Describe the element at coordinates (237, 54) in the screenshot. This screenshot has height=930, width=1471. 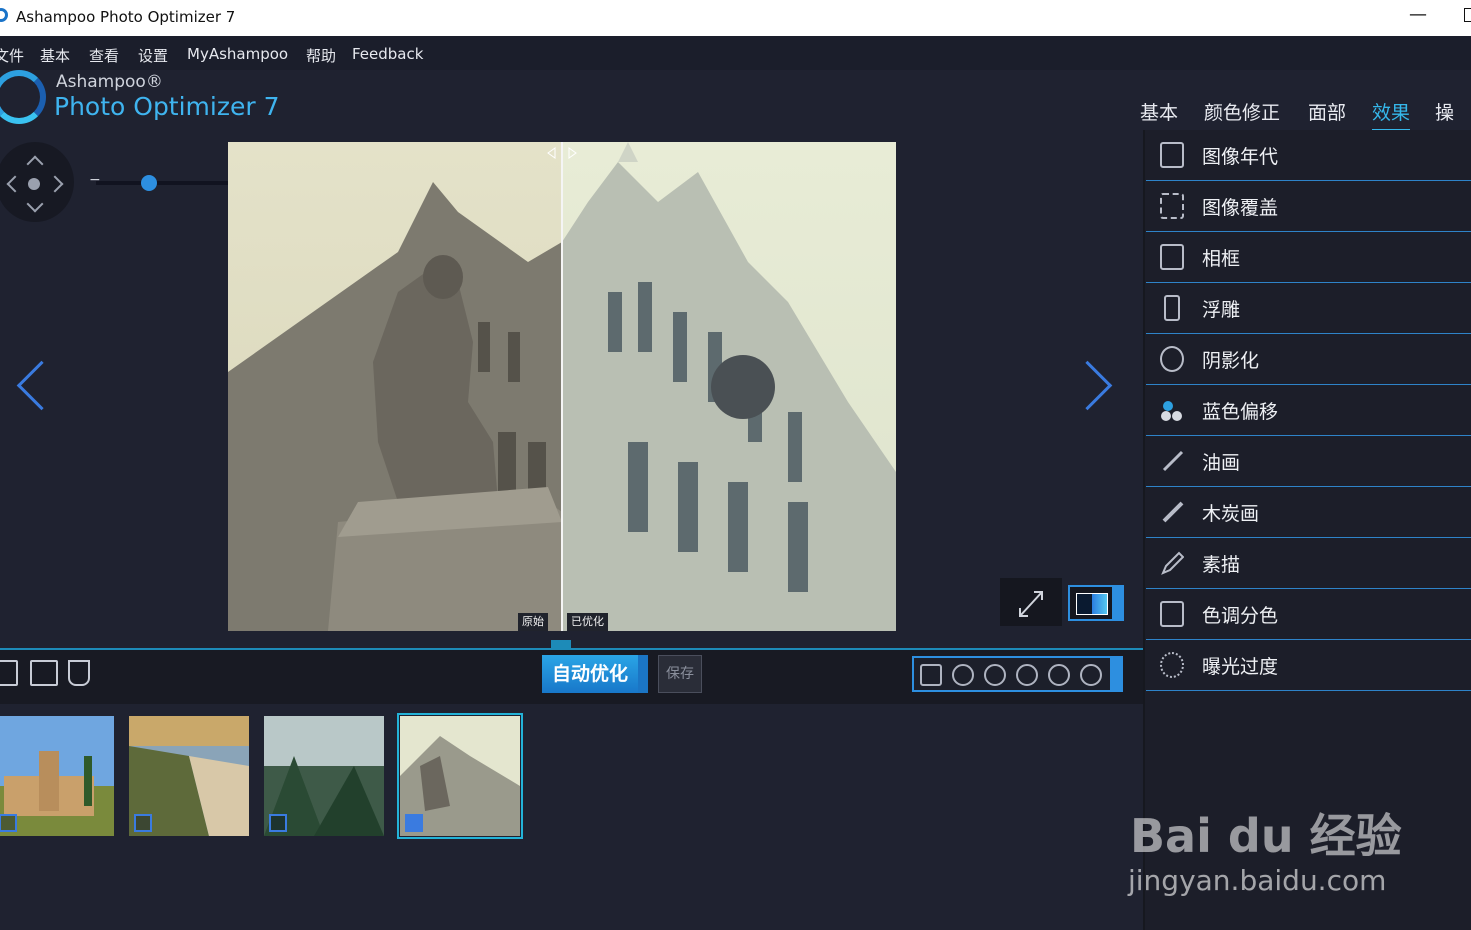
I see `menu-myashampoo: MyAshampoo` at that location.